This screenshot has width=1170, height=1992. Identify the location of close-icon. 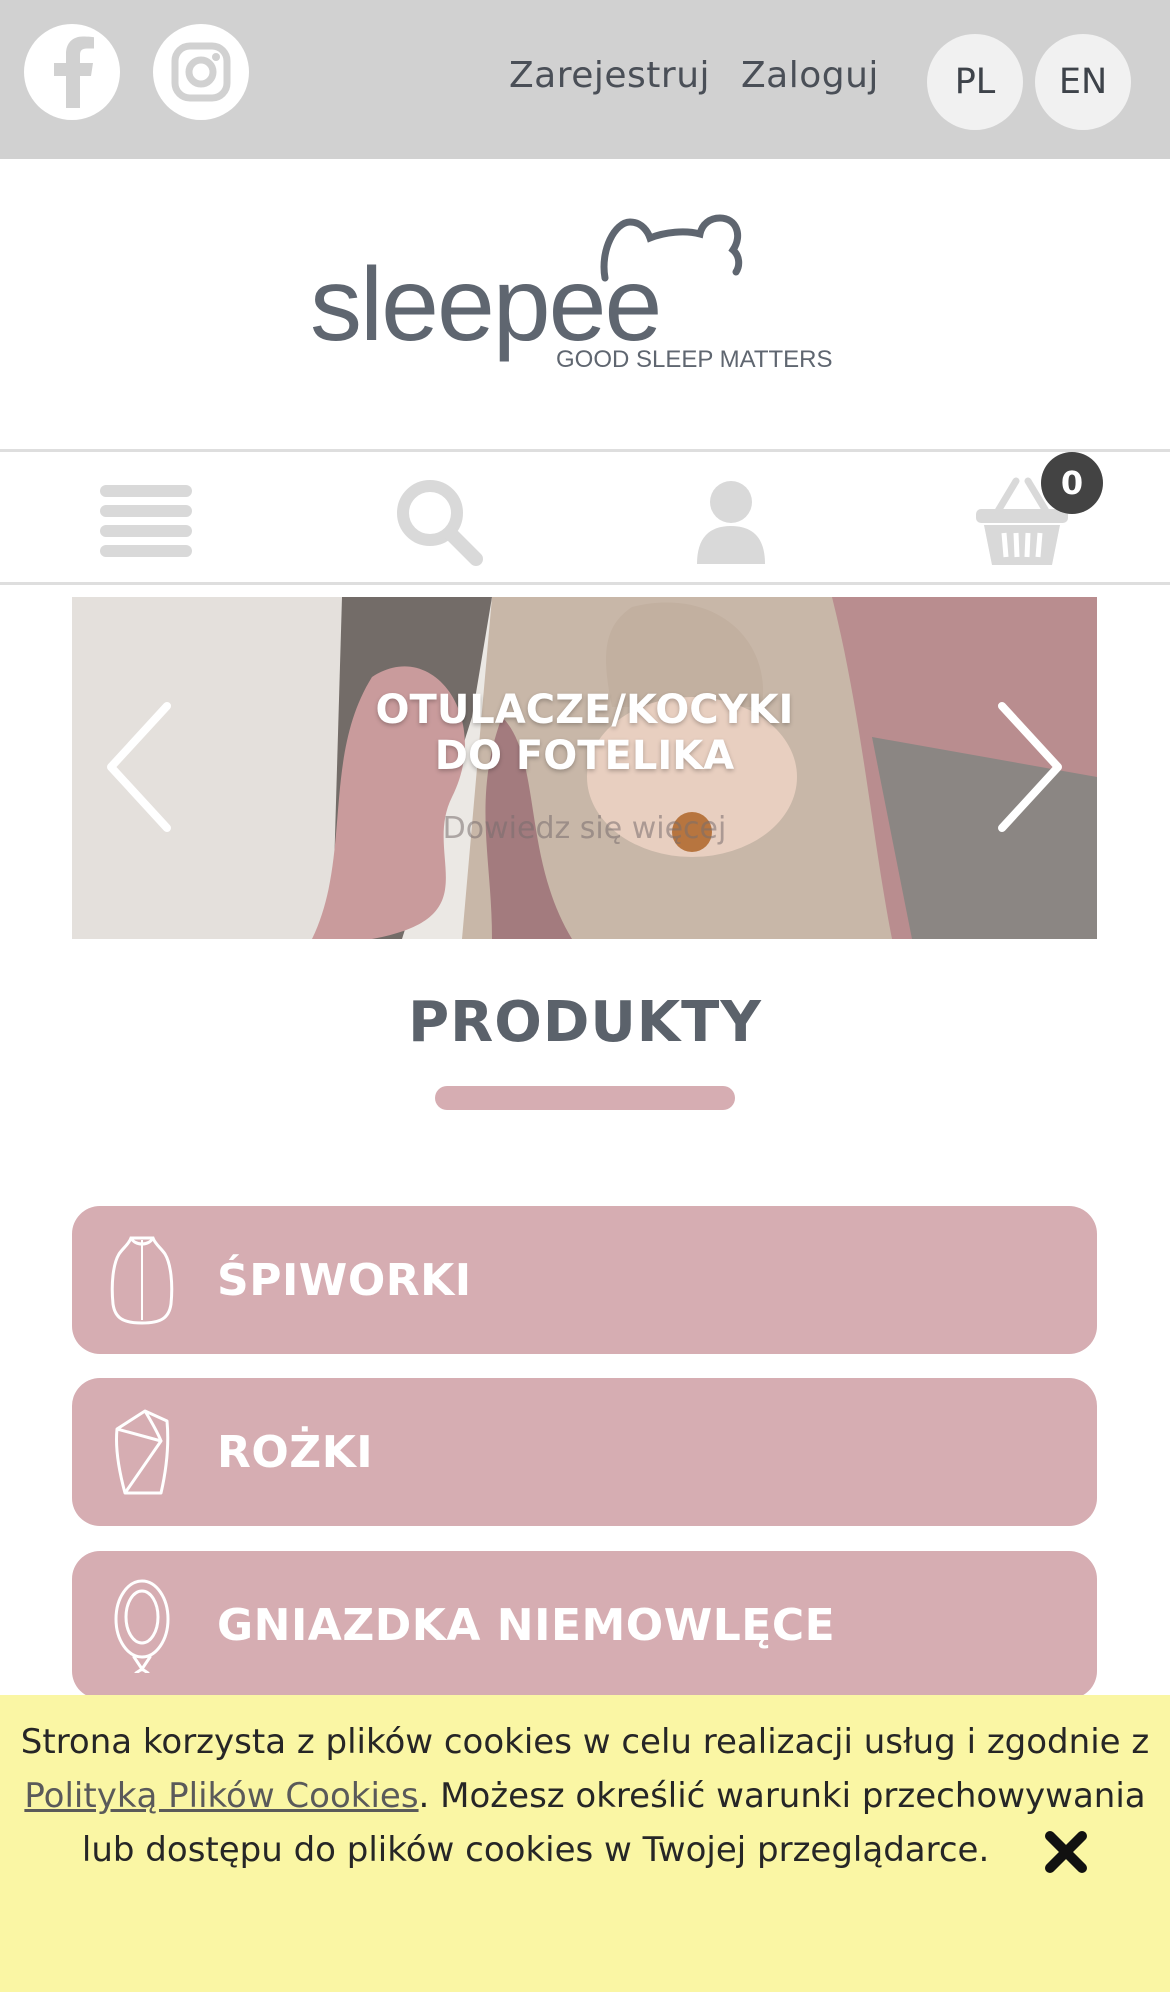
(1066, 1851).